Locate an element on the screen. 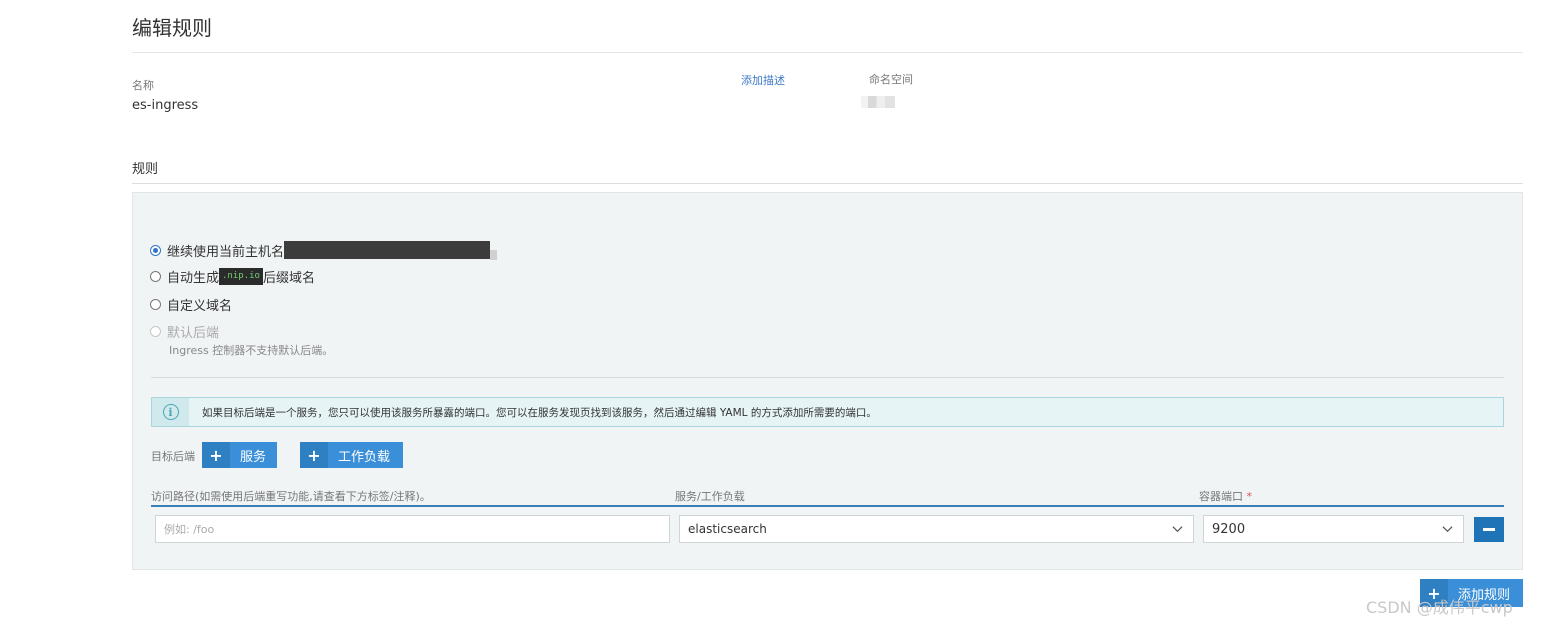  path-input: 例如: /foo is located at coordinates (412, 529).